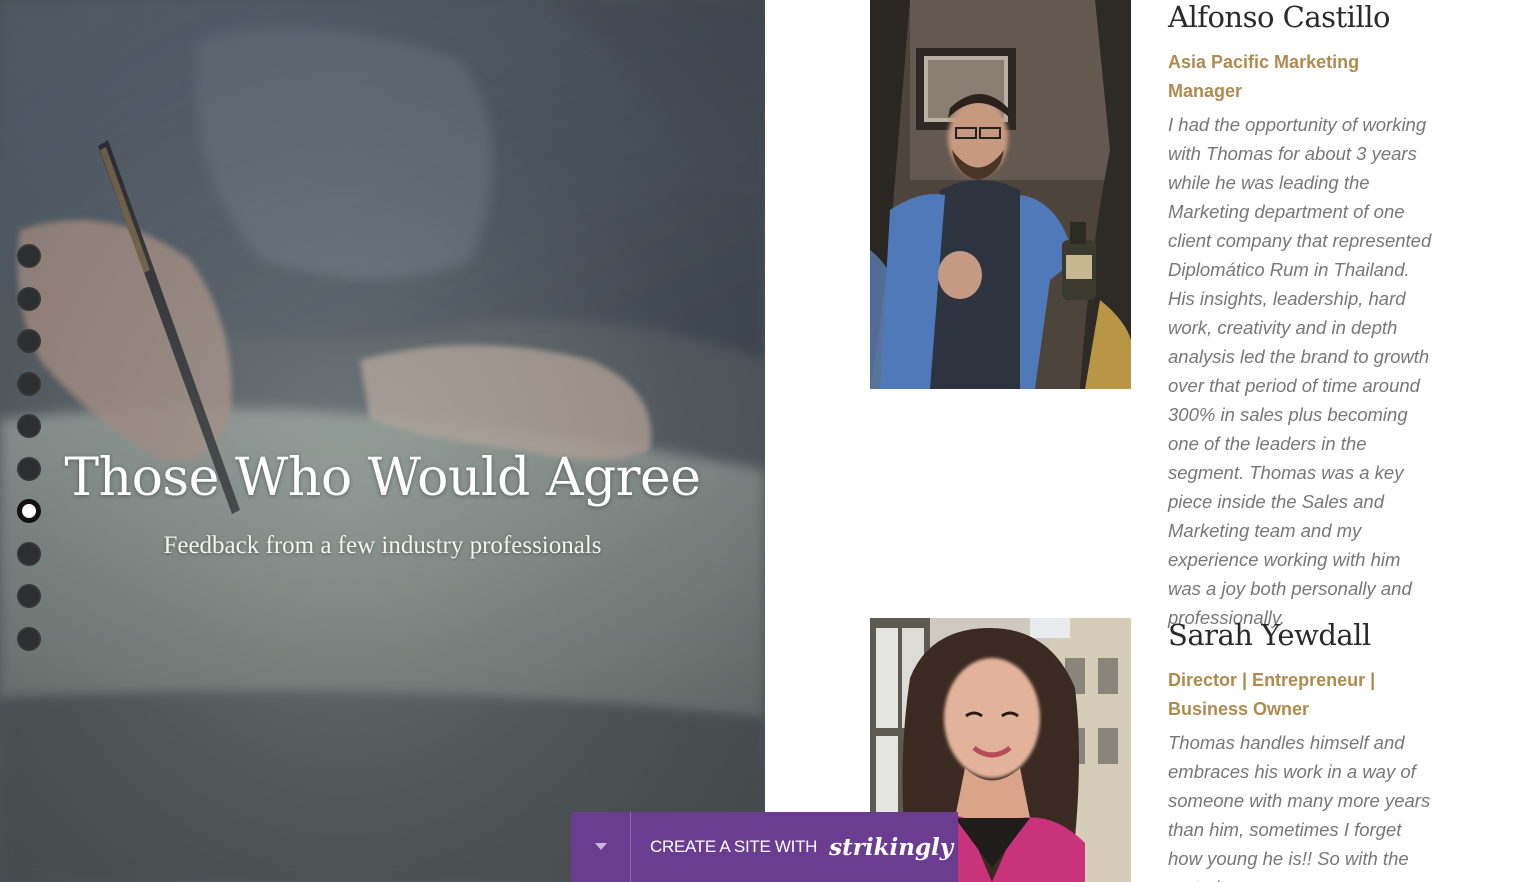 Image resolution: width=1530 pixels, height=882 pixels. What do you see at coordinates (891, 847) in the screenshot?
I see `strikingly-logo: strikingly` at bounding box center [891, 847].